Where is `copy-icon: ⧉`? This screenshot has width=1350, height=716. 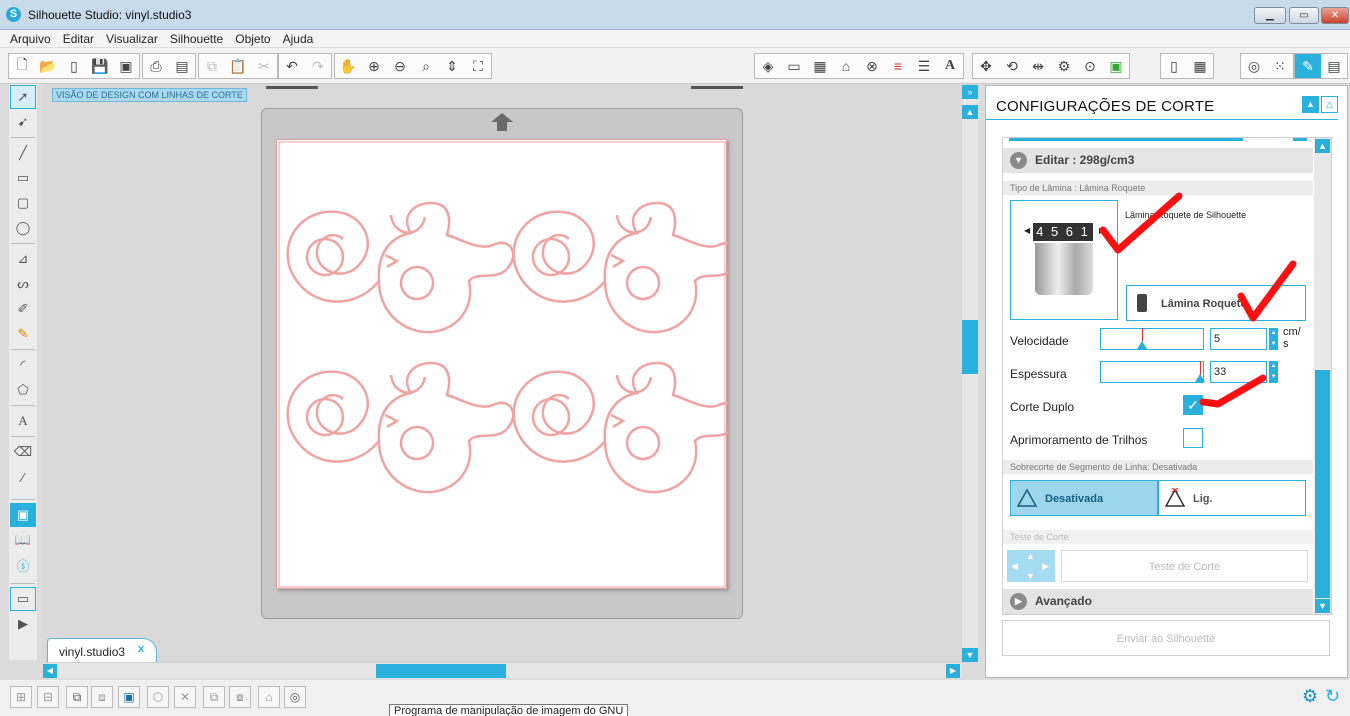
copy-icon: ⧉ is located at coordinates (212, 66).